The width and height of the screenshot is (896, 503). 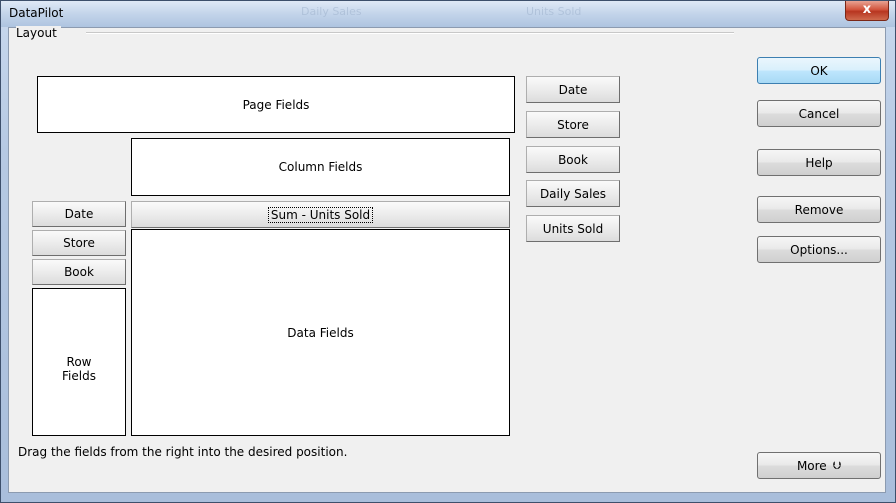 I want to click on data-fields-label: Data Fields, so click(x=320, y=332).